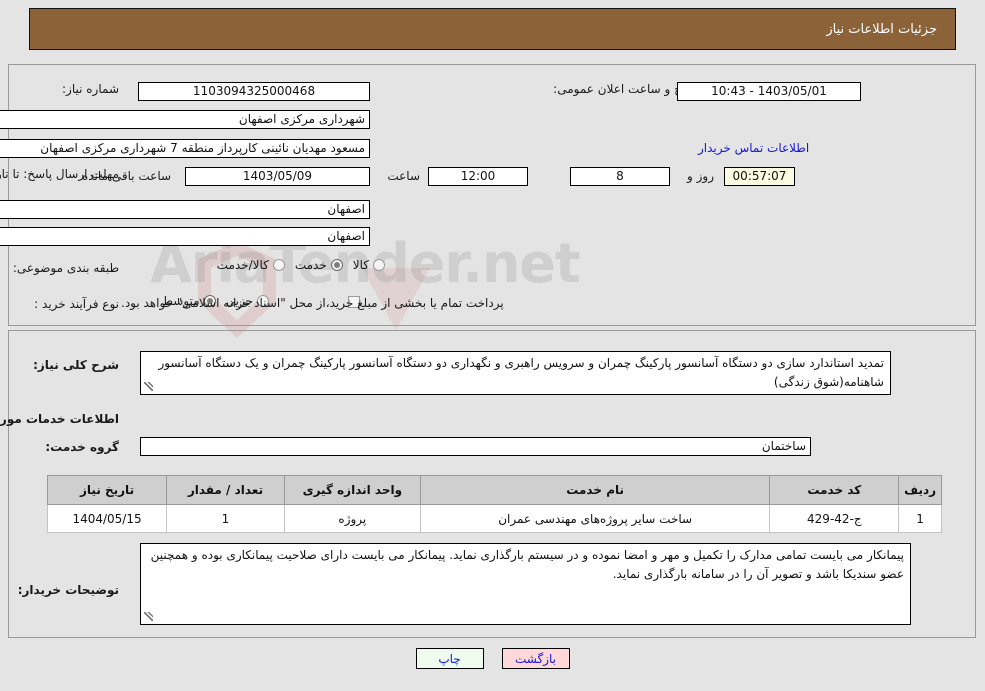  Describe the element at coordinates (620, 176) in the screenshot. I see `remaining-days-value: 8` at that location.